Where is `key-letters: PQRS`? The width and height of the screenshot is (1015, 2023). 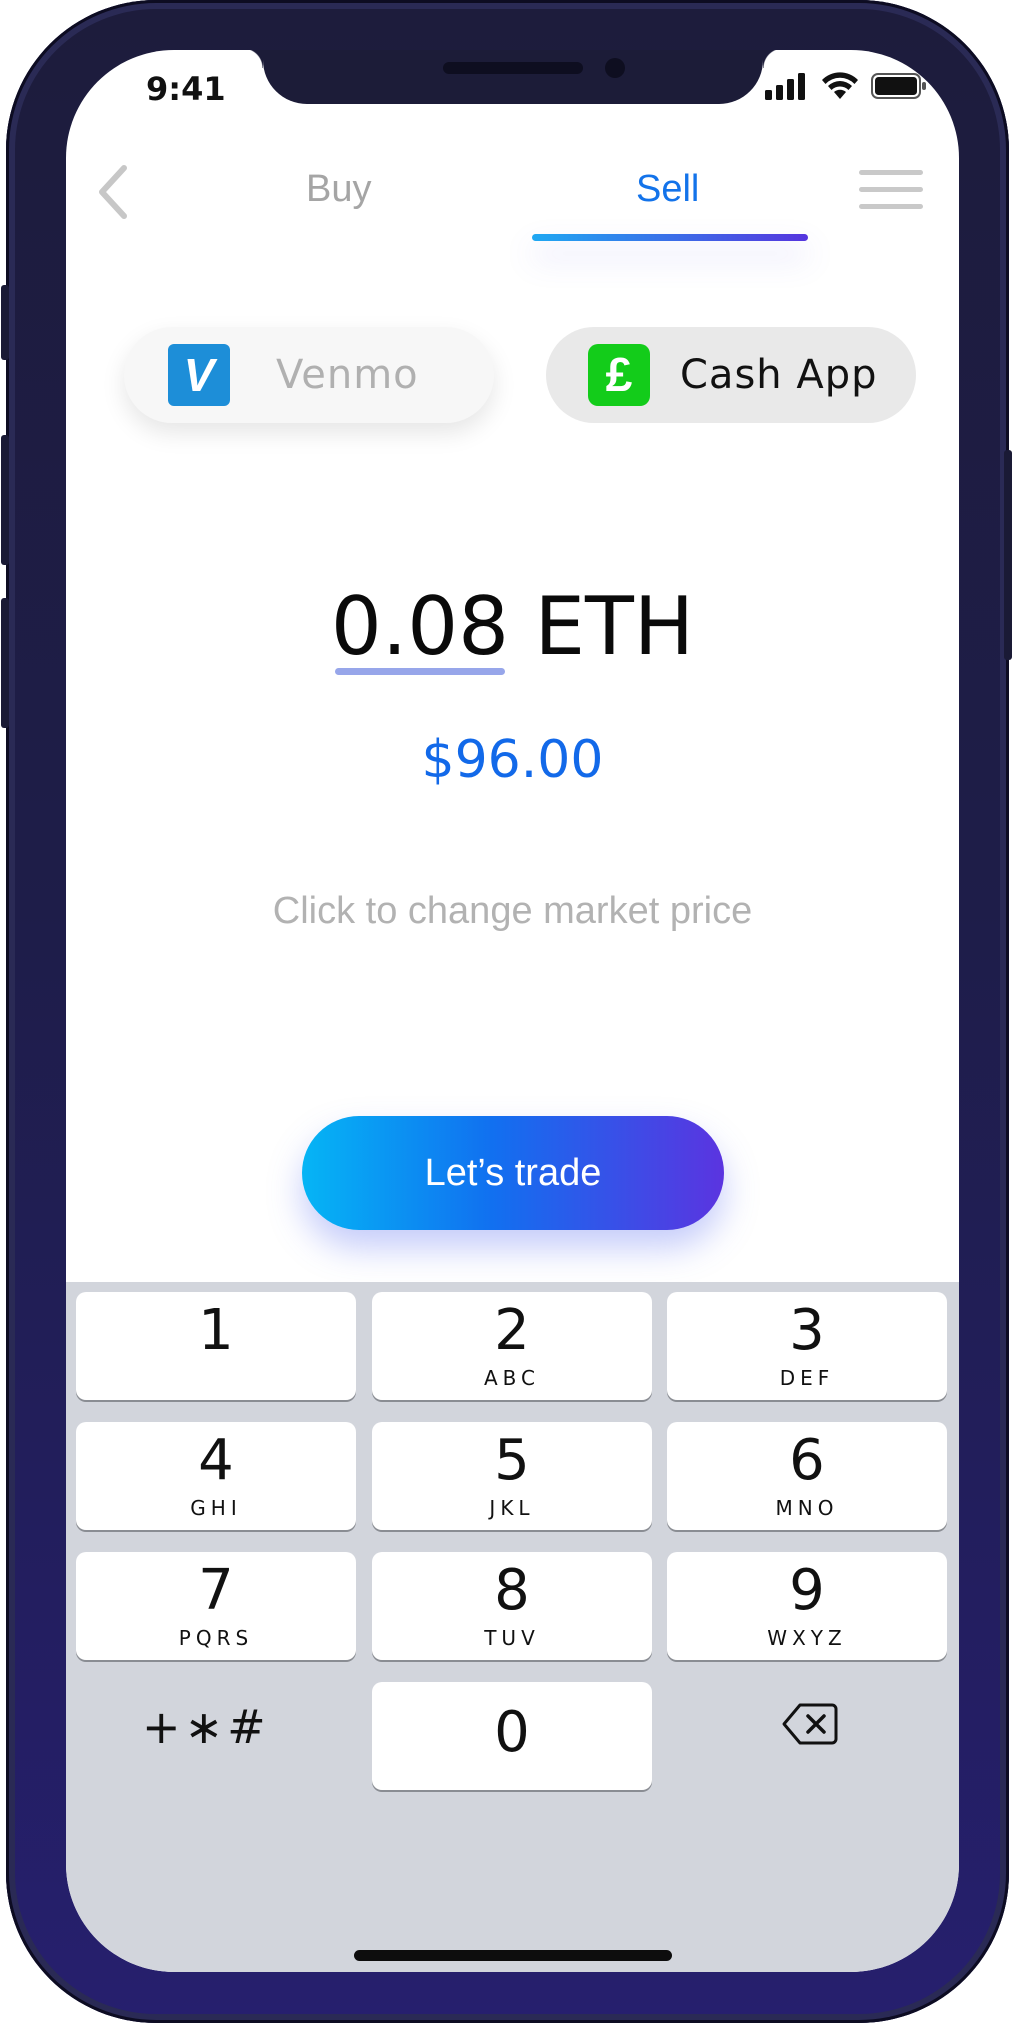 key-letters: PQRS is located at coordinates (216, 1638).